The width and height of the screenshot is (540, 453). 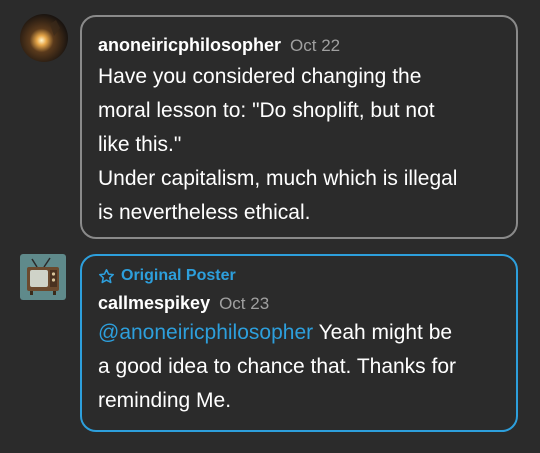 What do you see at coordinates (140, 144) in the screenshot?
I see `comment-line: like this."` at bounding box center [140, 144].